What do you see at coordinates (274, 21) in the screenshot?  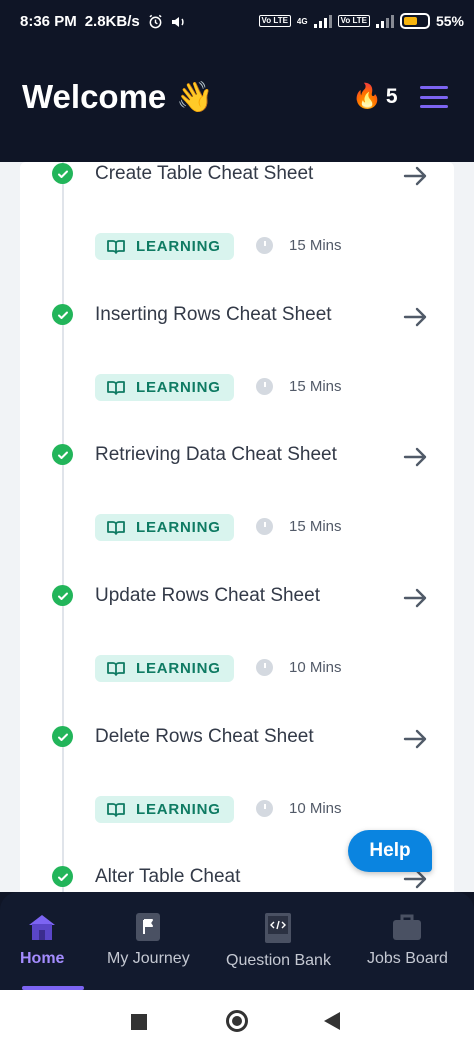 I see `volte-1-indicator: Vo LTE` at bounding box center [274, 21].